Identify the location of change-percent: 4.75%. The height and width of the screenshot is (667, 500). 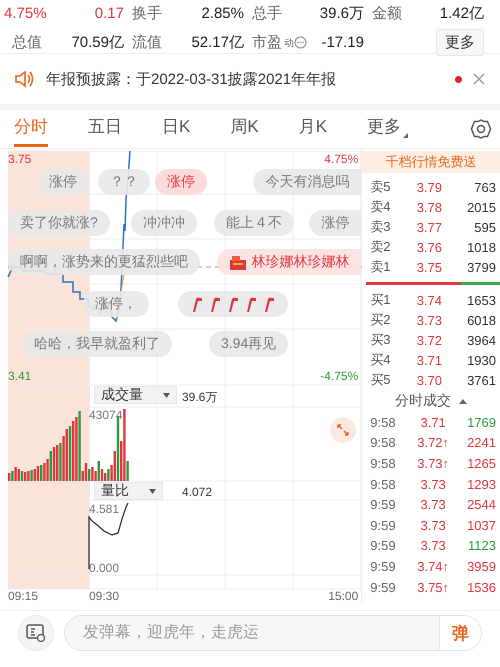
(26, 13).